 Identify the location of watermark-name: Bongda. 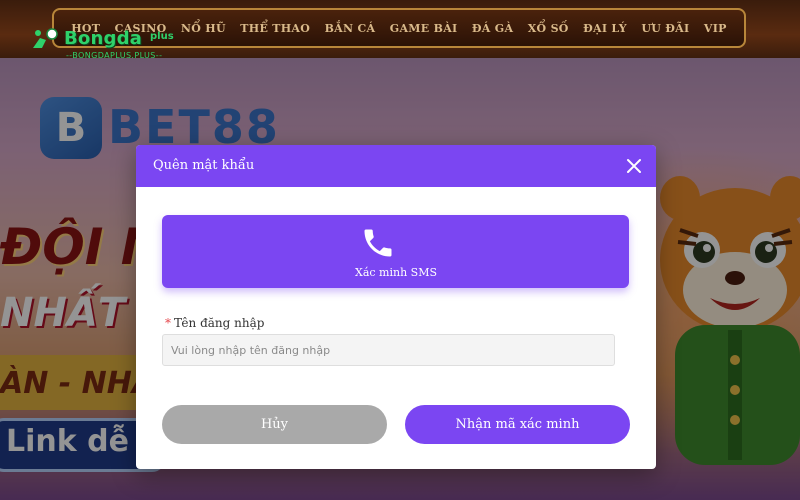
(103, 38).